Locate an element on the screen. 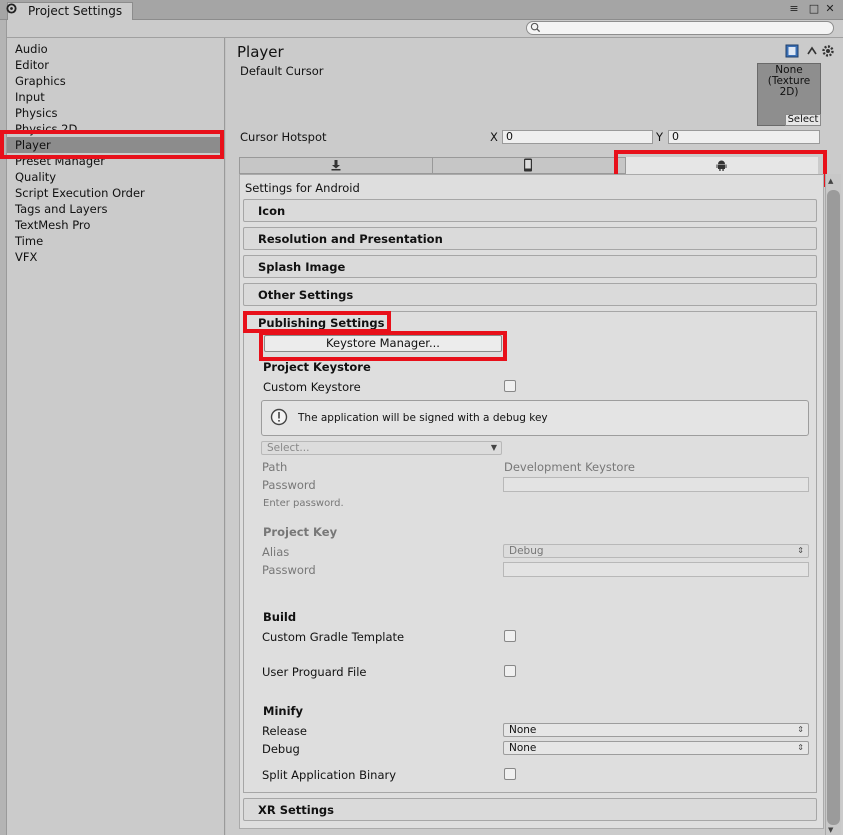 This screenshot has height=835, width=843. section-resolution-title: Resolution and Presentation is located at coordinates (350, 239).